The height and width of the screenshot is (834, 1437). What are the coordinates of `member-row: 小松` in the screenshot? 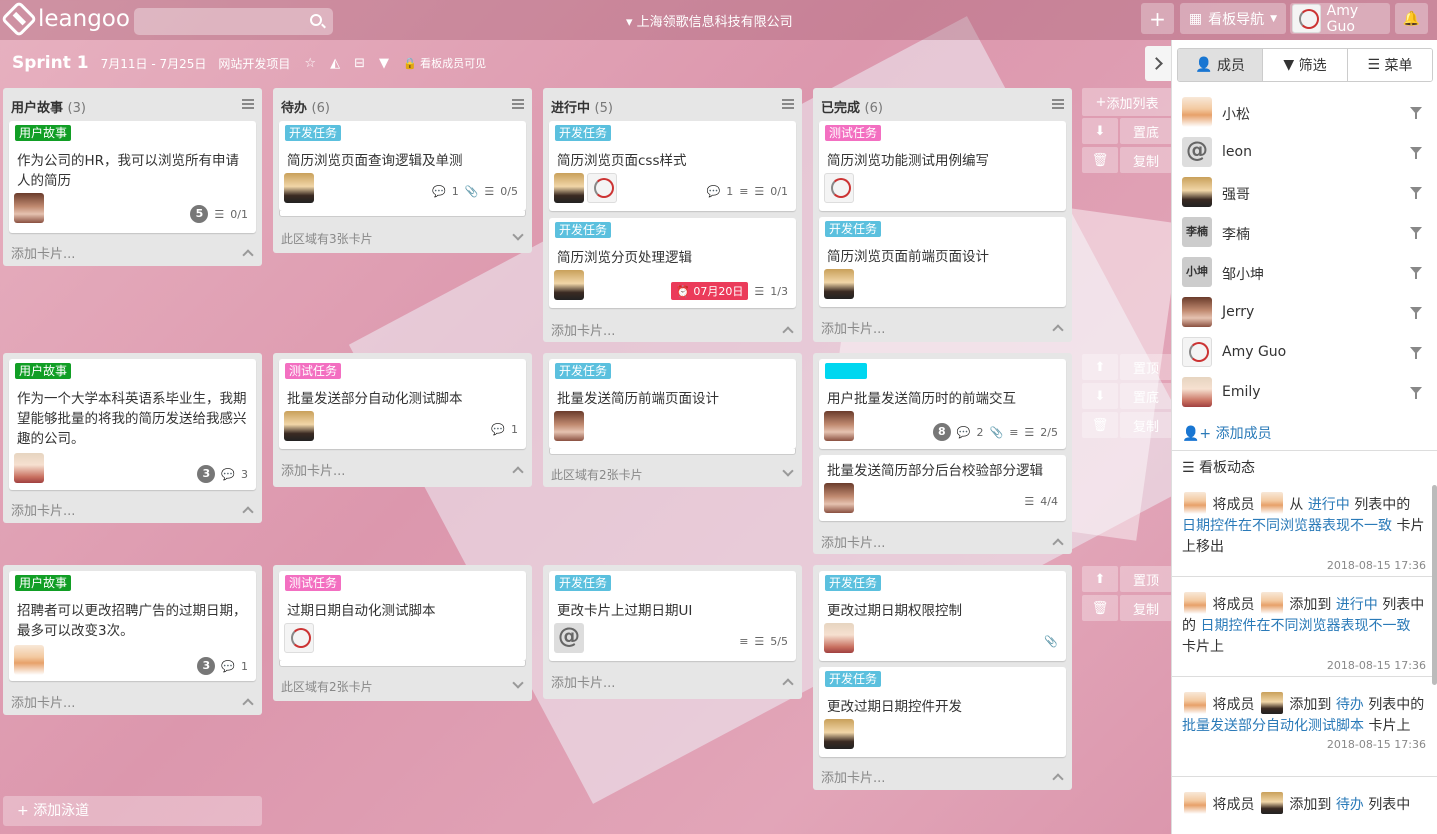 It's located at (1307, 113).